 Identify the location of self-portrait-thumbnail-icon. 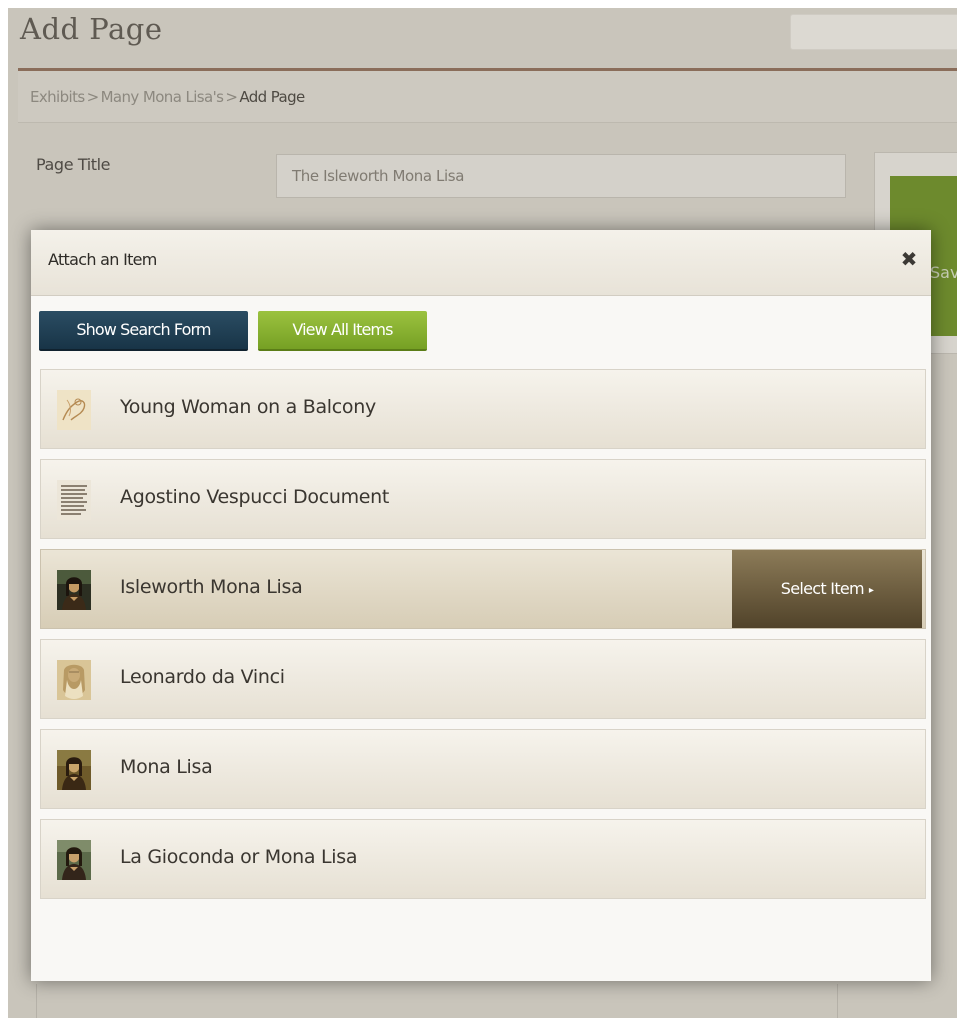
(74, 680).